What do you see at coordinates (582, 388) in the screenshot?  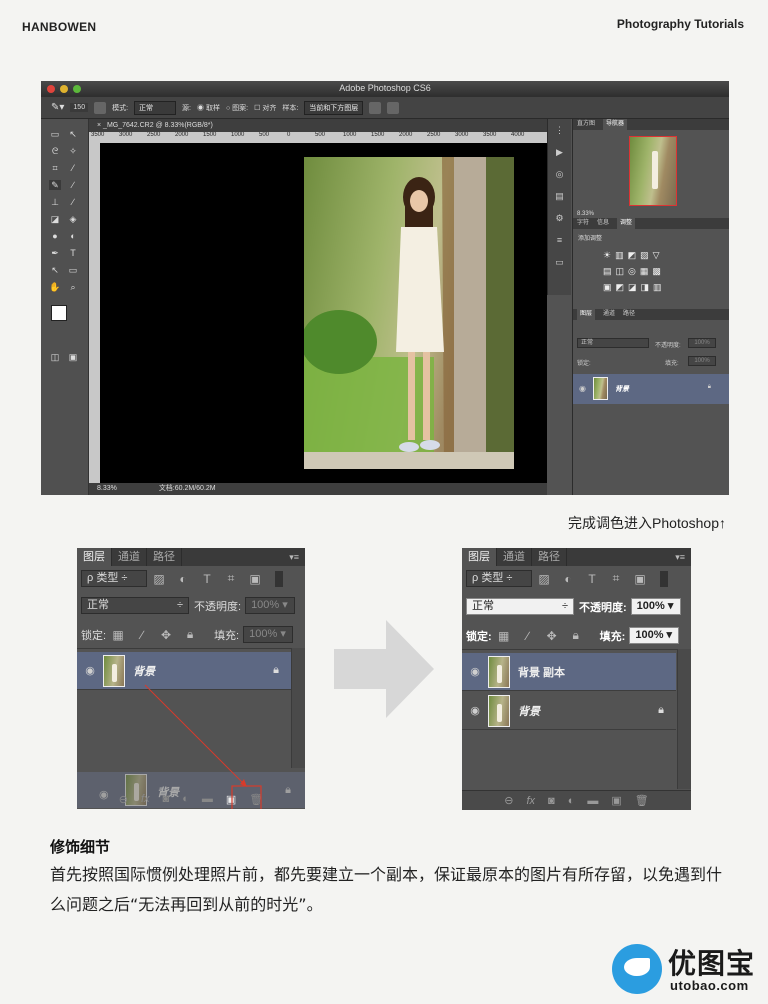 I see `eye-icon-mini: ◉` at bounding box center [582, 388].